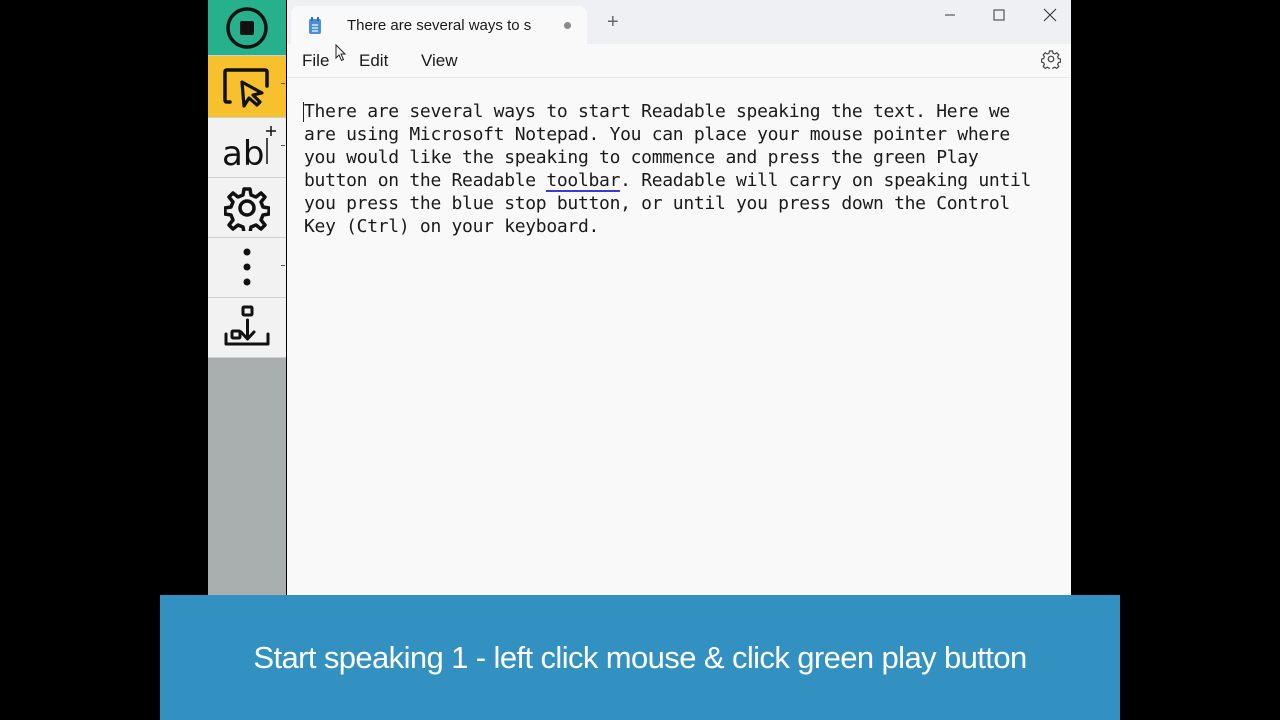 The width and height of the screenshot is (1280, 720). I want to click on ab-text-icon: ab, so click(249, 149).